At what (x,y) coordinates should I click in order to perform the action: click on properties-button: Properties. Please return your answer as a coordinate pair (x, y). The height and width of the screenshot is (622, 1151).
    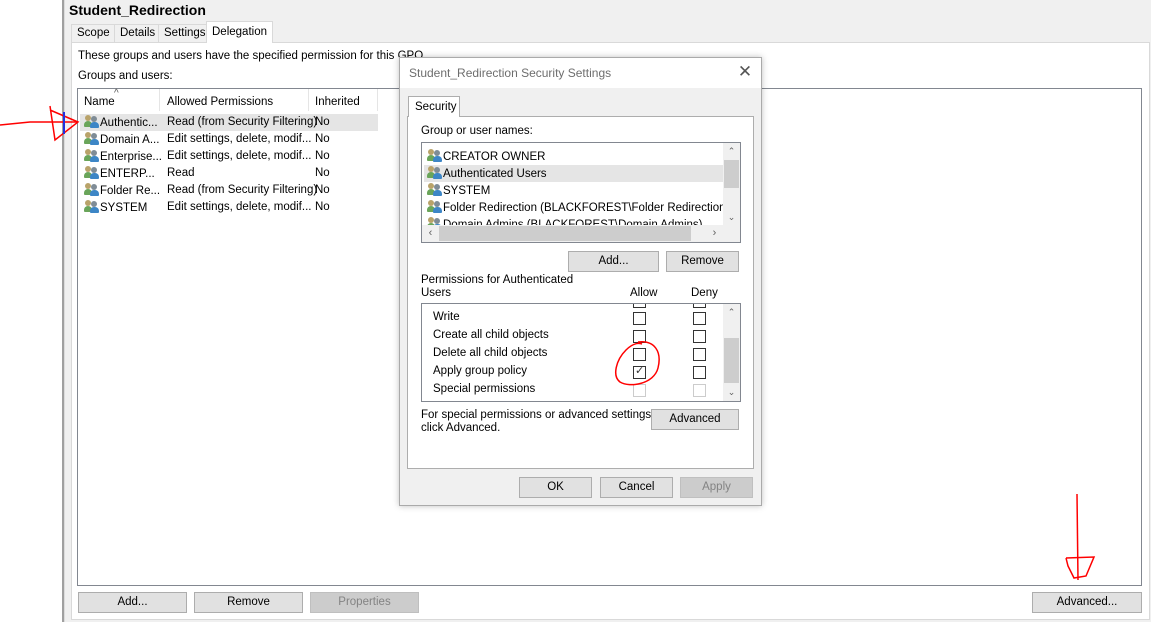
    Looking at the image, I should click on (364, 602).